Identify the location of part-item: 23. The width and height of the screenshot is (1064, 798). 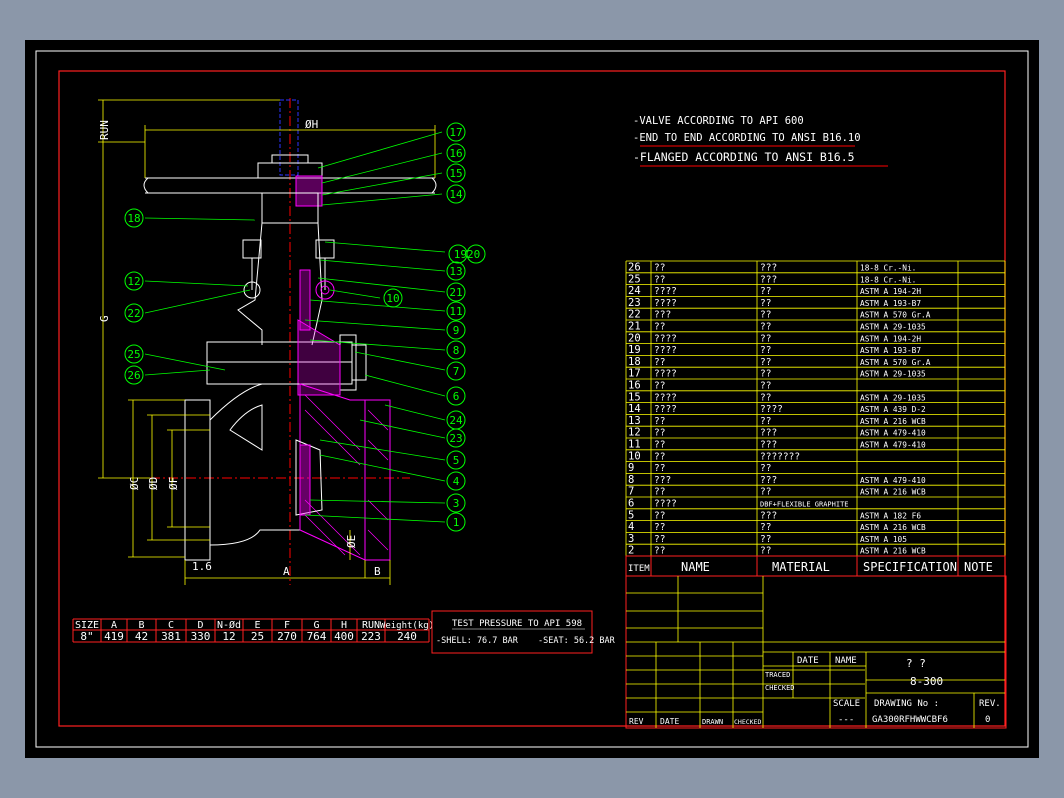
(634, 303).